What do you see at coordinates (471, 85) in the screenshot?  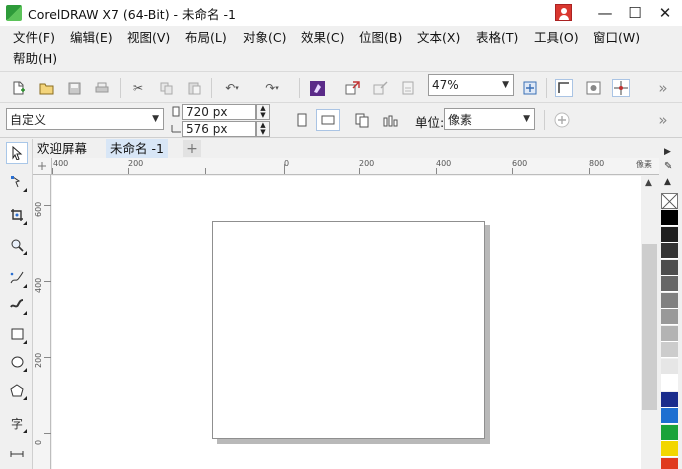 I see `zoom-level-dropdown: 47% ▼` at bounding box center [471, 85].